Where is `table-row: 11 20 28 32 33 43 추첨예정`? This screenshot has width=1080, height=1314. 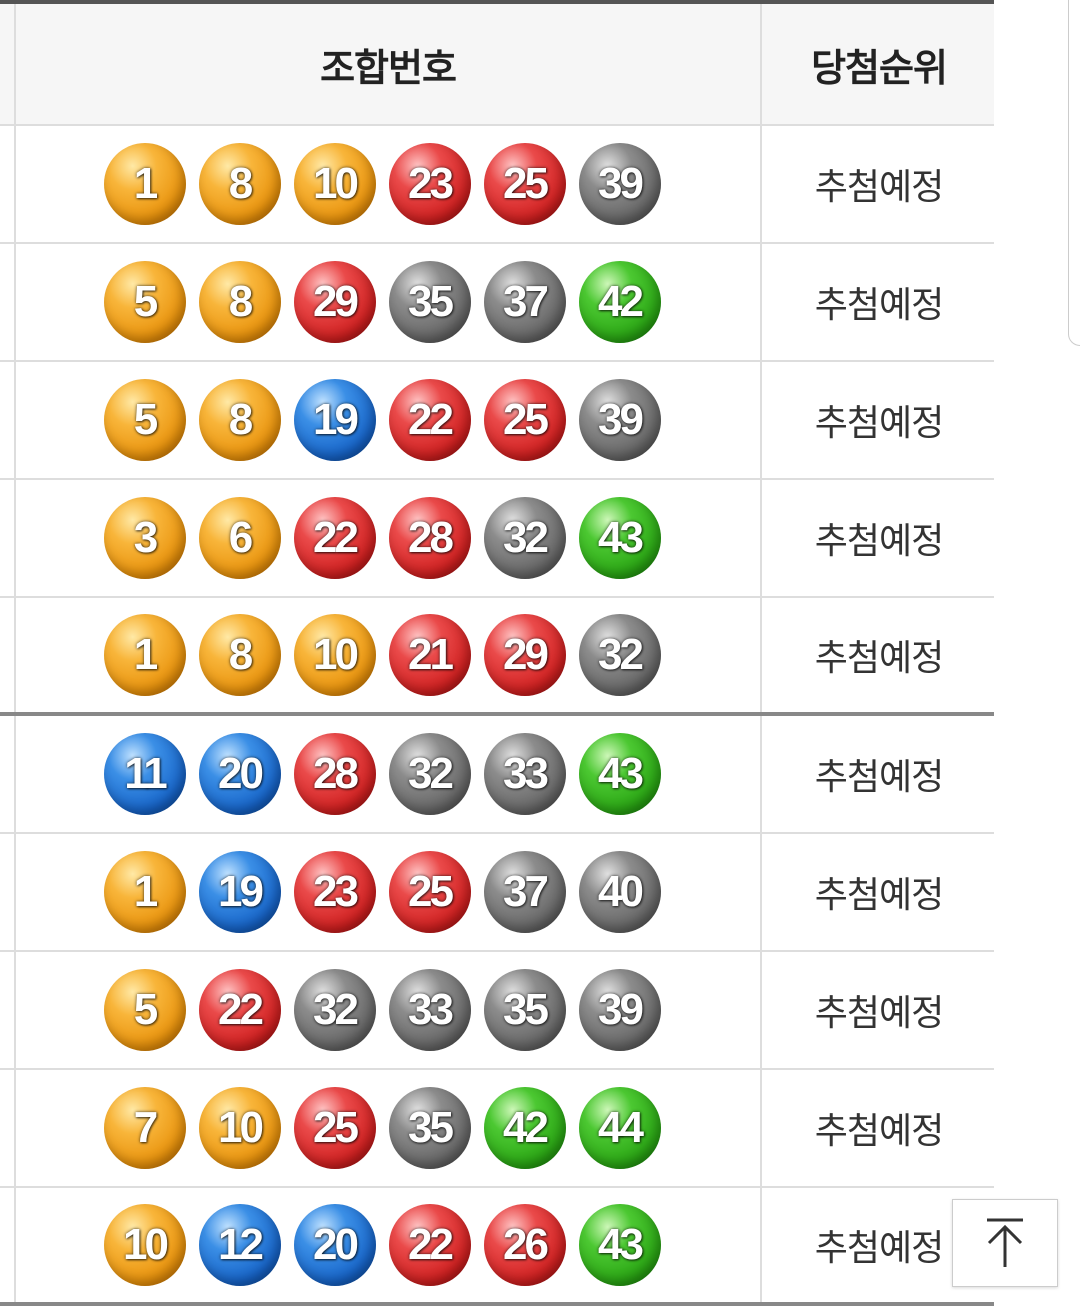
table-row: 11 20 28 32 33 43 추첨예정 is located at coordinates (497, 775).